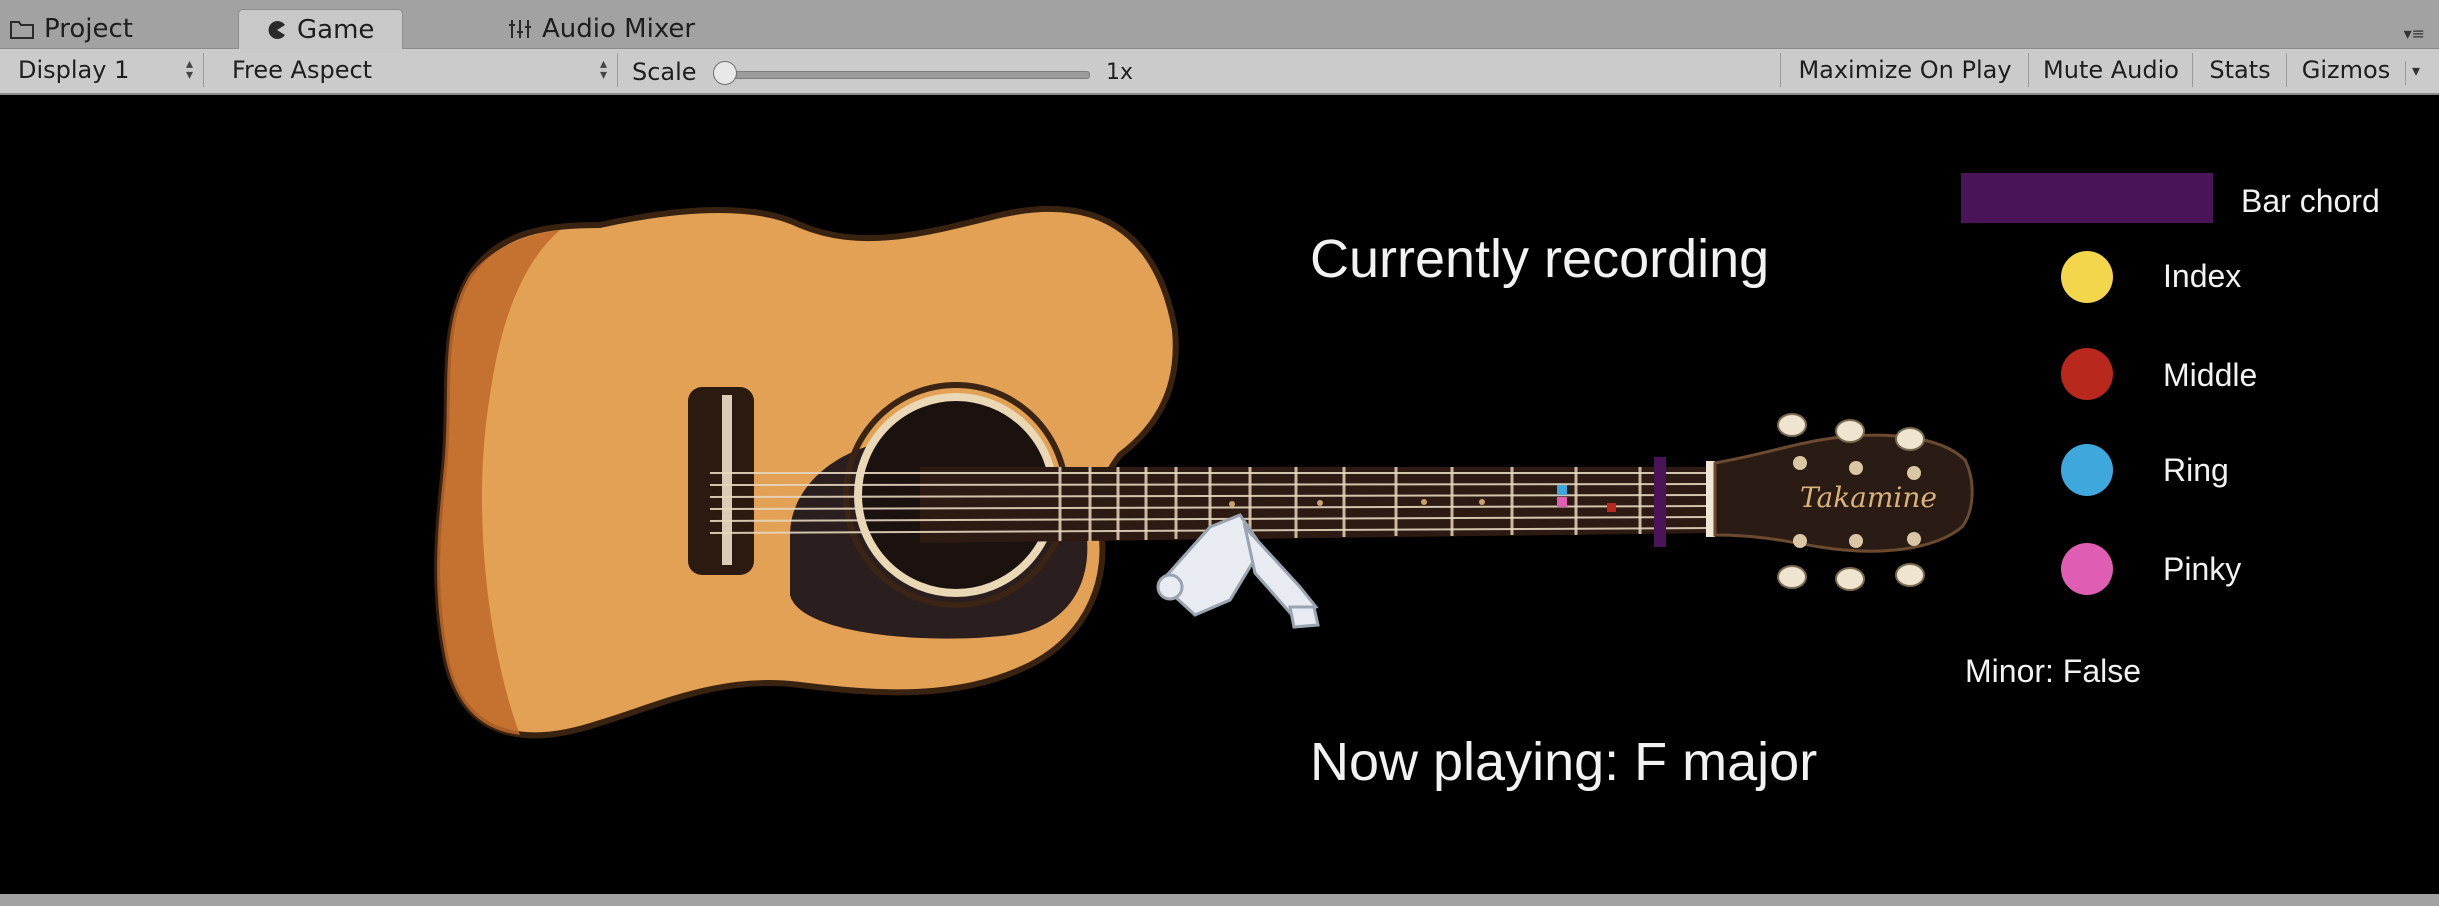  Describe the element at coordinates (520, 29) in the screenshot. I see `mixer-icon` at that location.